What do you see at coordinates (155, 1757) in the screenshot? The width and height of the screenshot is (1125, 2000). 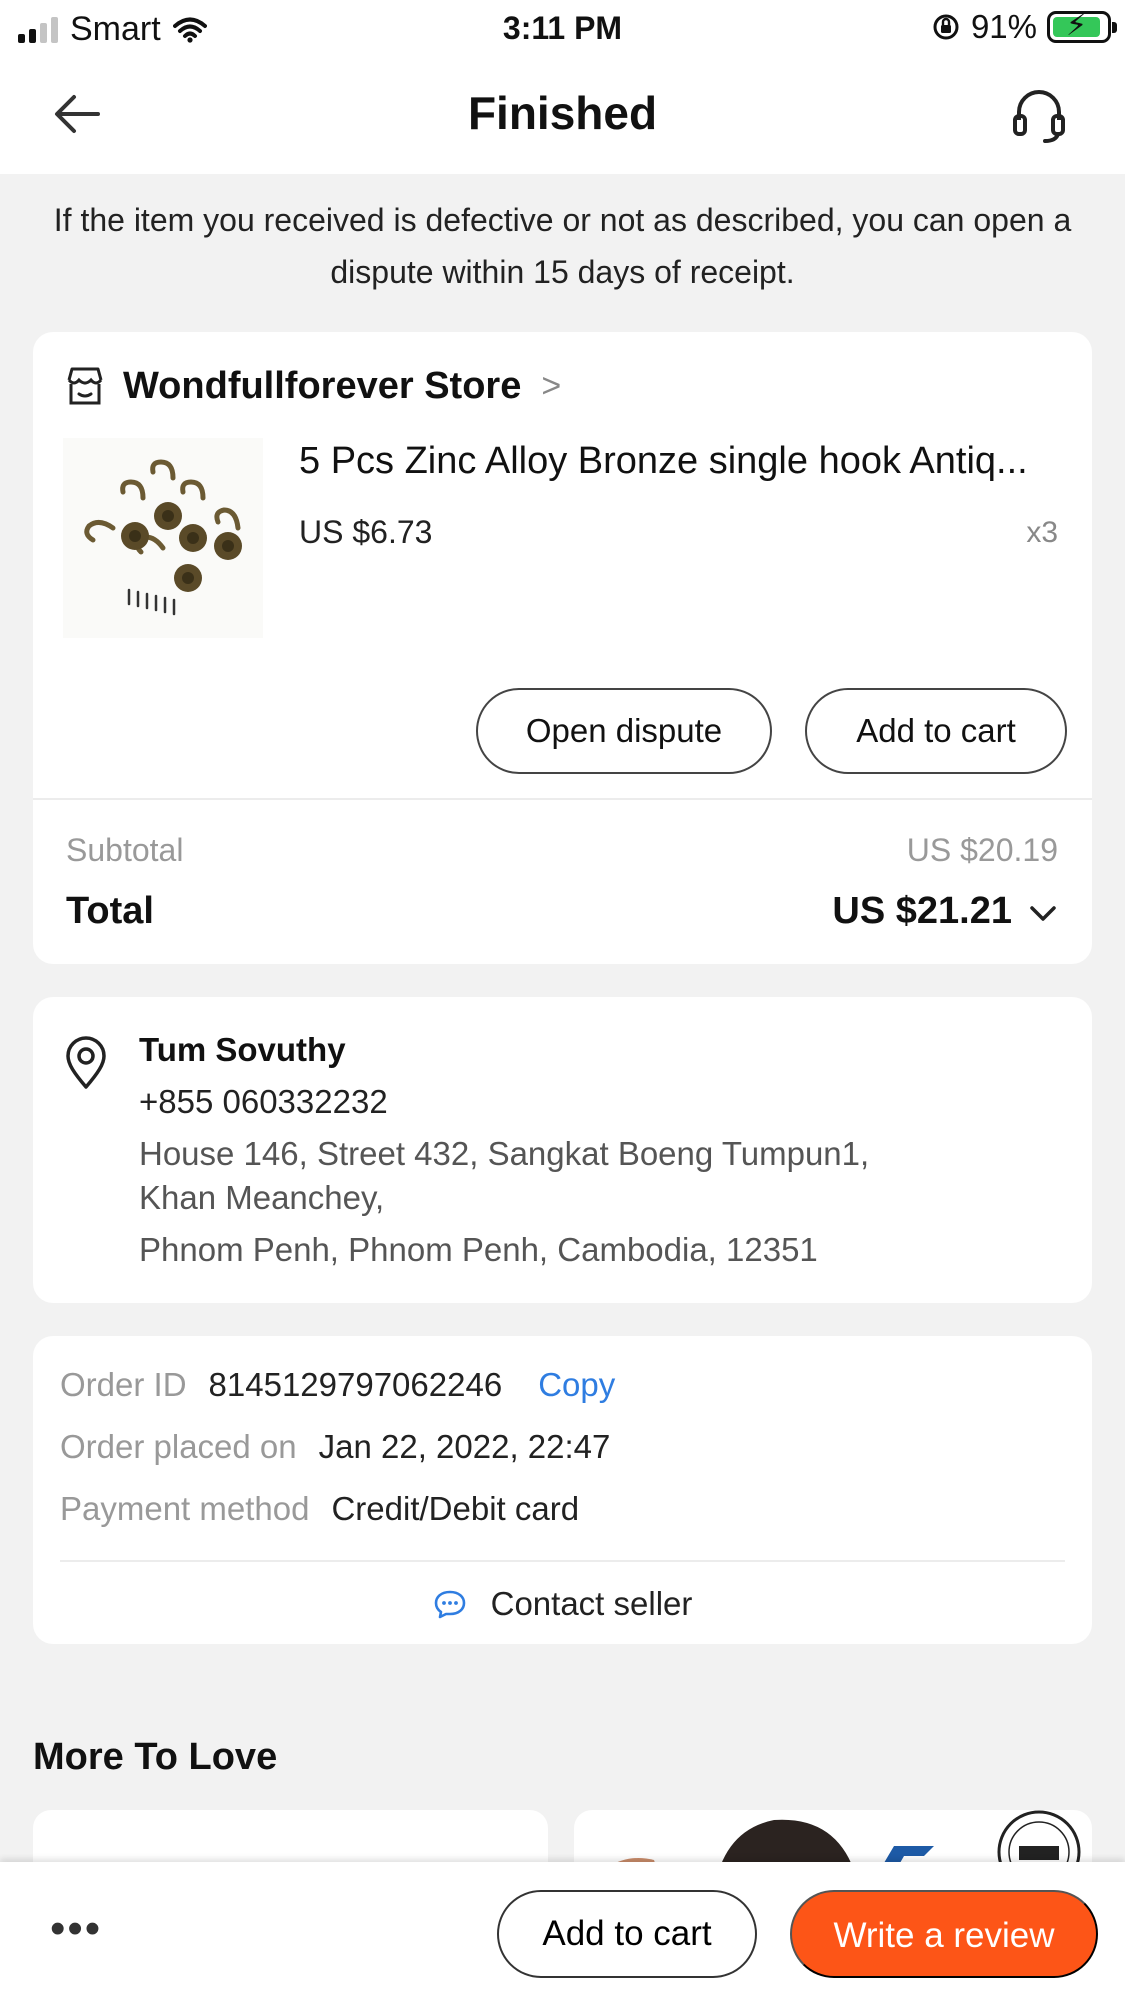 I see `more-to-love-title: More To Love` at bounding box center [155, 1757].